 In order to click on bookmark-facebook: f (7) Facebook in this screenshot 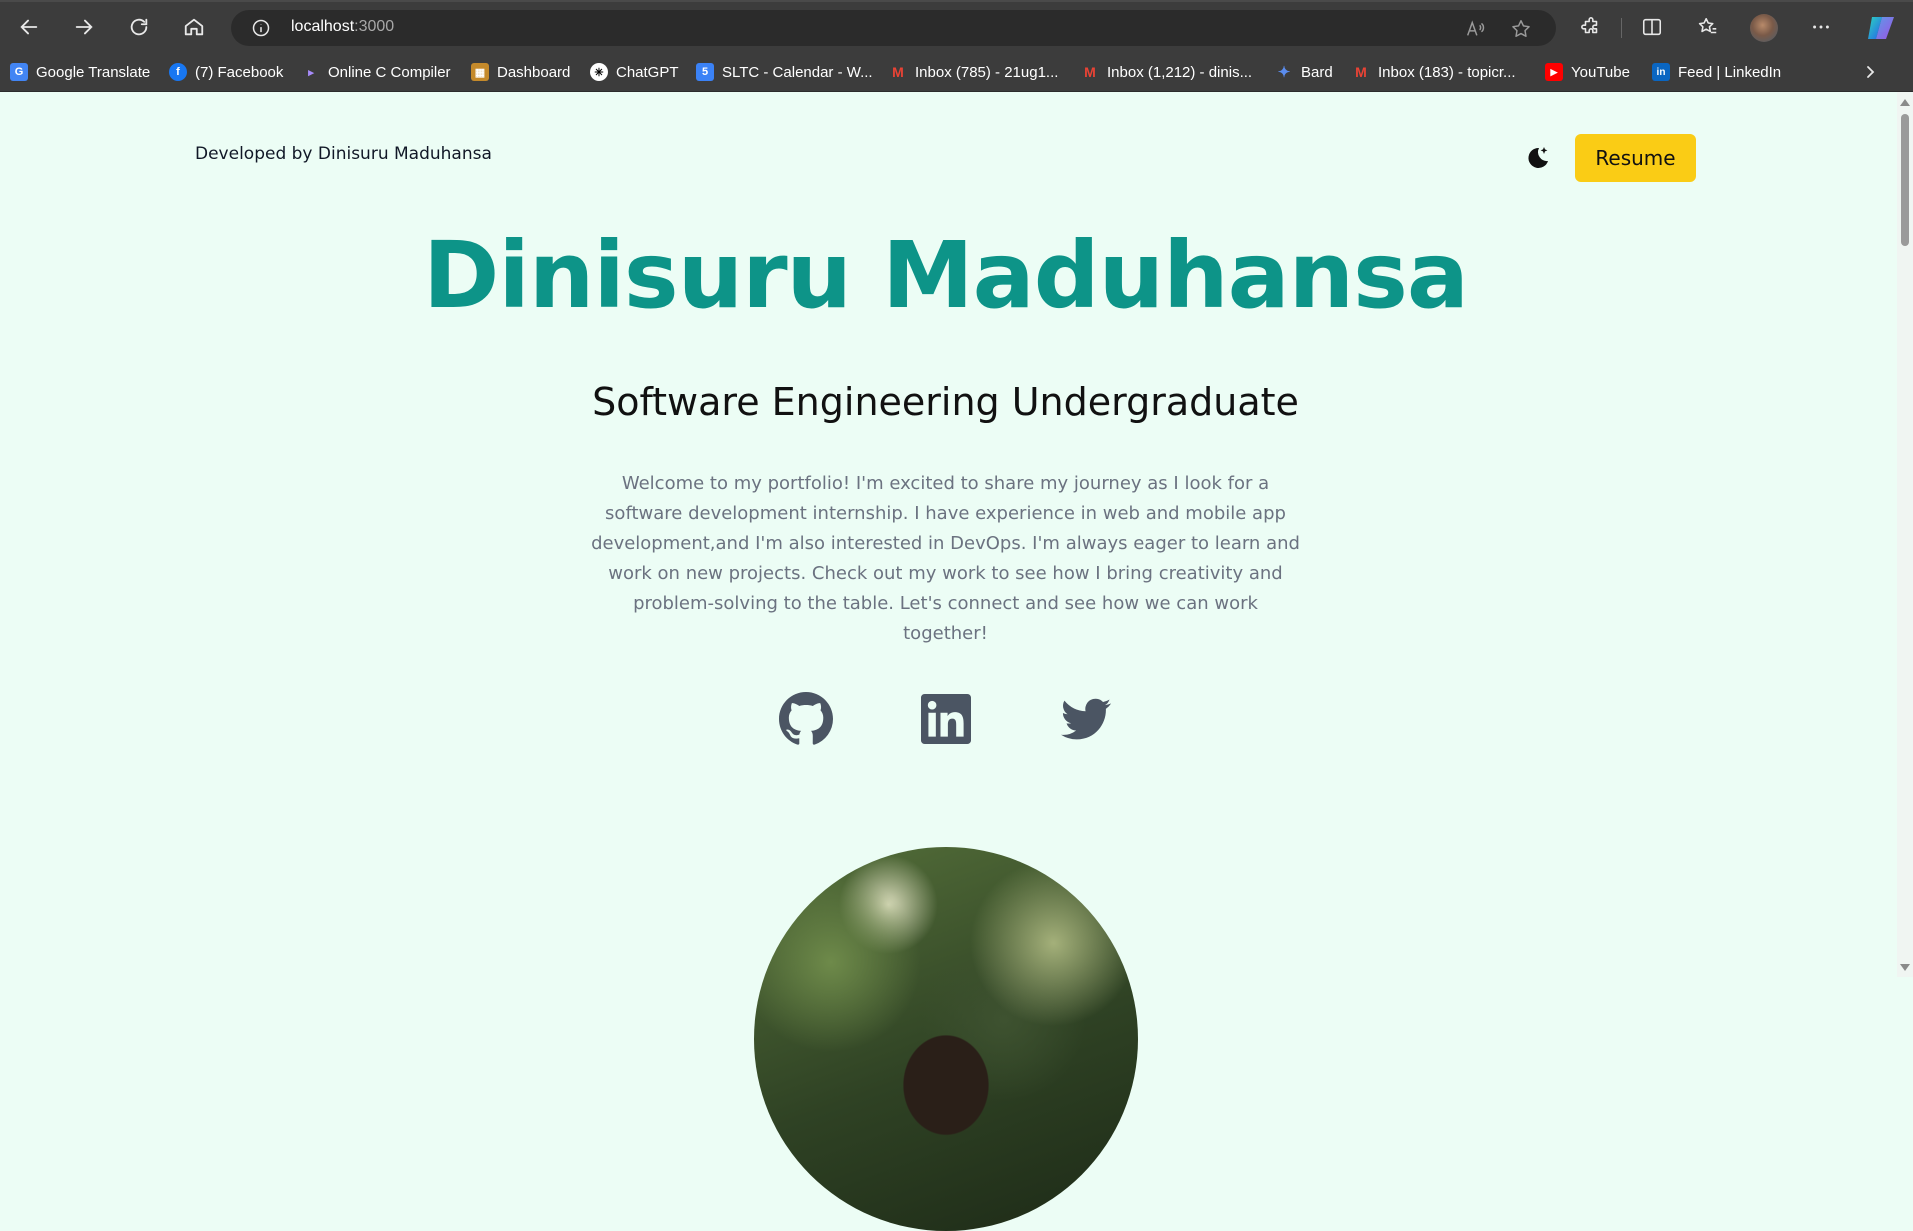, I will do `click(226, 72)`.